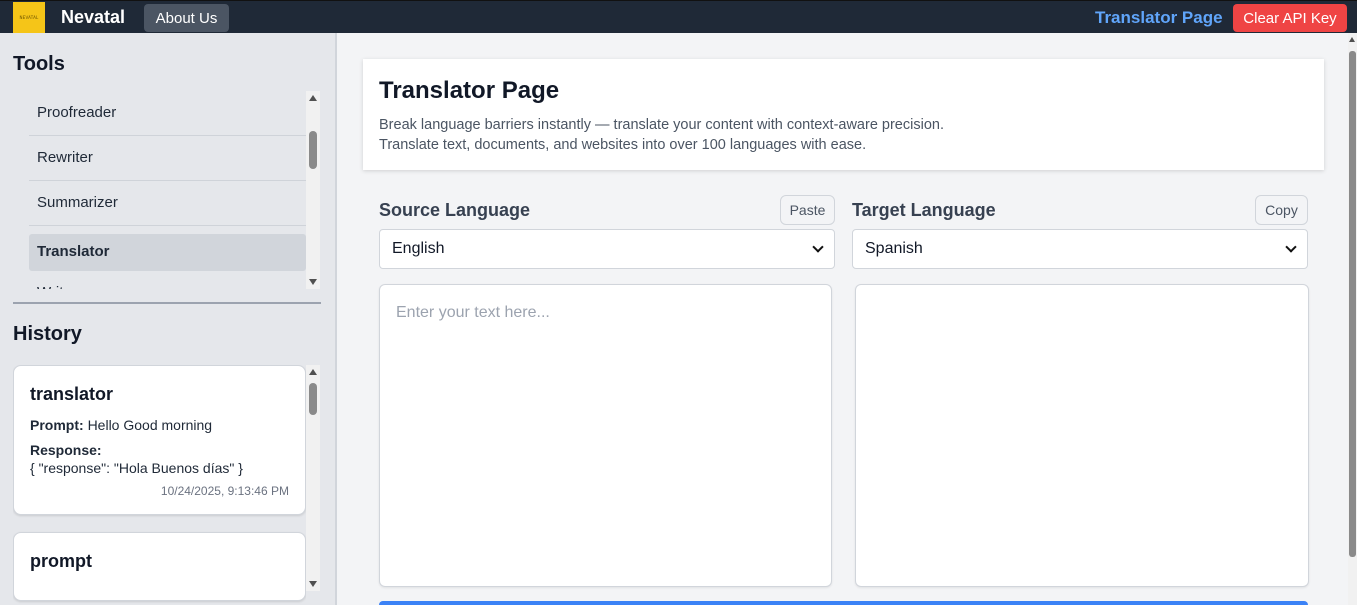  Describe the element at coordinates (150, 425) in the screenshot. I see `prompt-text: Hello Good morning` at that location.